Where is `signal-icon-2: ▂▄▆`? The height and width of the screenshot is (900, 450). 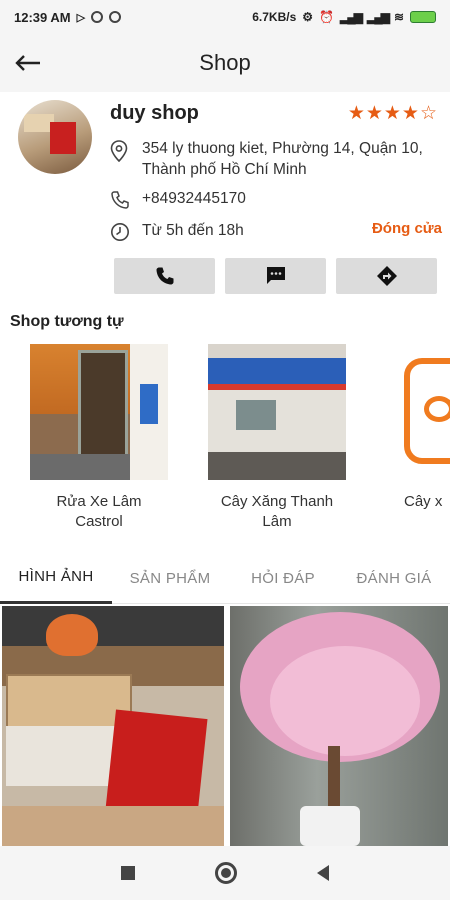 signal-icon-2: ▂▄▆ is located at coordinates (378, 17).